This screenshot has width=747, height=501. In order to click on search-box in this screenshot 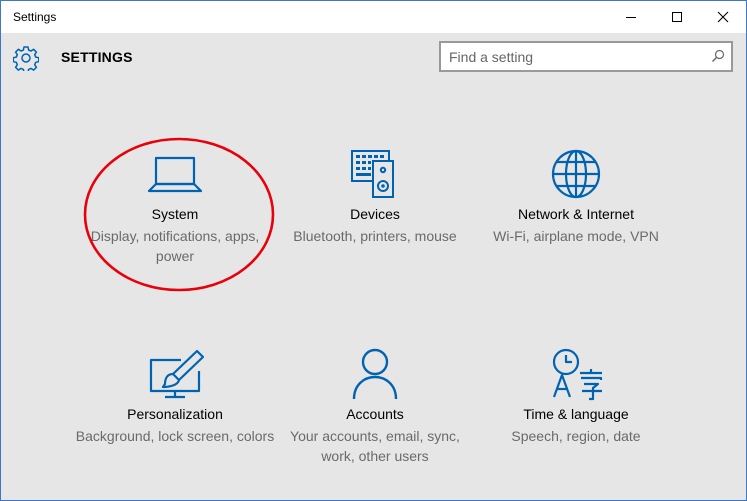, I will do `click(586, 56)`.